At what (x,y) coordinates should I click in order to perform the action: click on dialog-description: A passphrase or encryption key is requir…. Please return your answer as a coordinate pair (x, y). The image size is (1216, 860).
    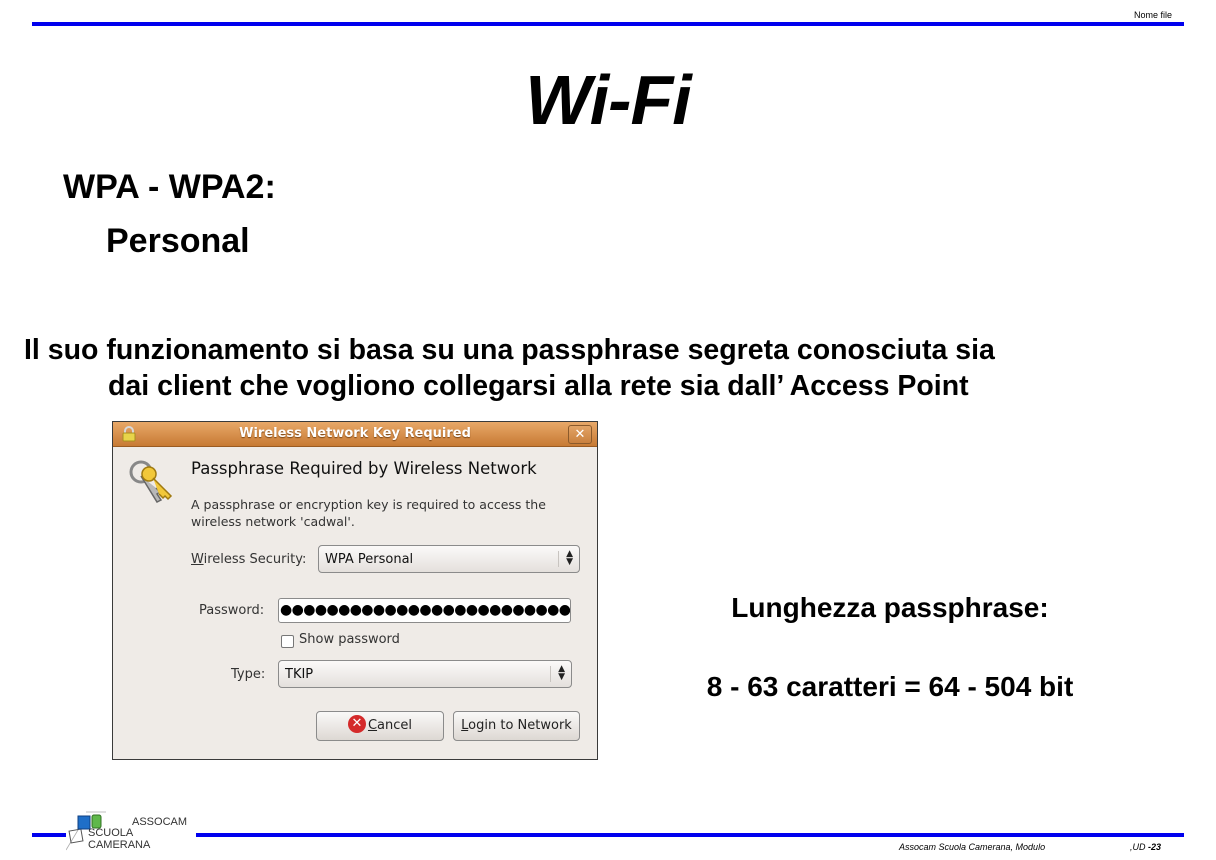
    Looking at the image, I should click on (368, 513).